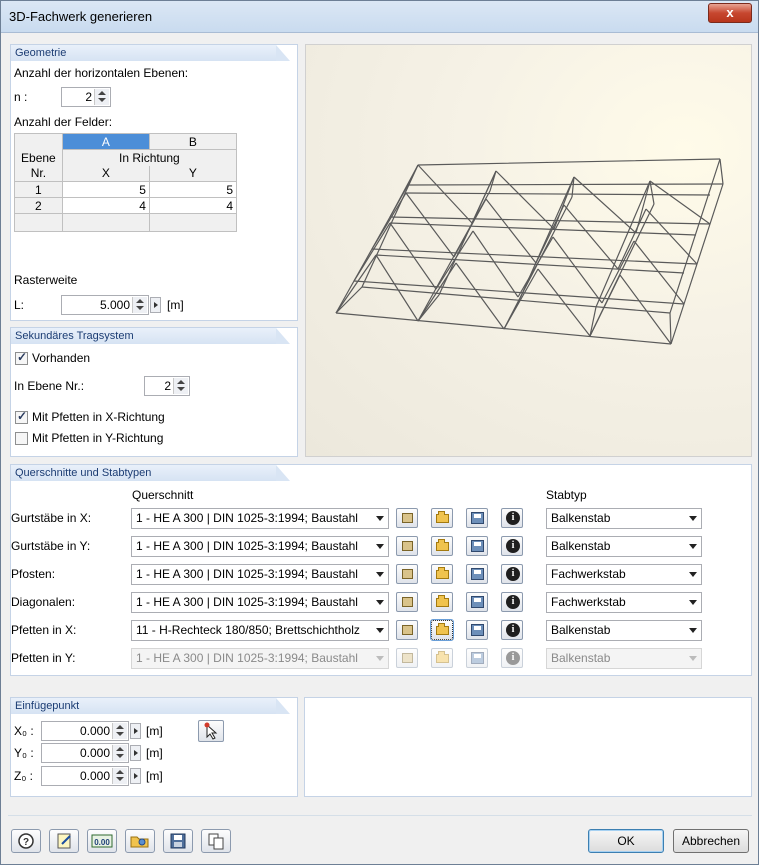 This screenshot has width=759, height=865. What do you see at coordinates (178, 841) in the screenshot?
I see `save-button` at bounding box center [178, 841].